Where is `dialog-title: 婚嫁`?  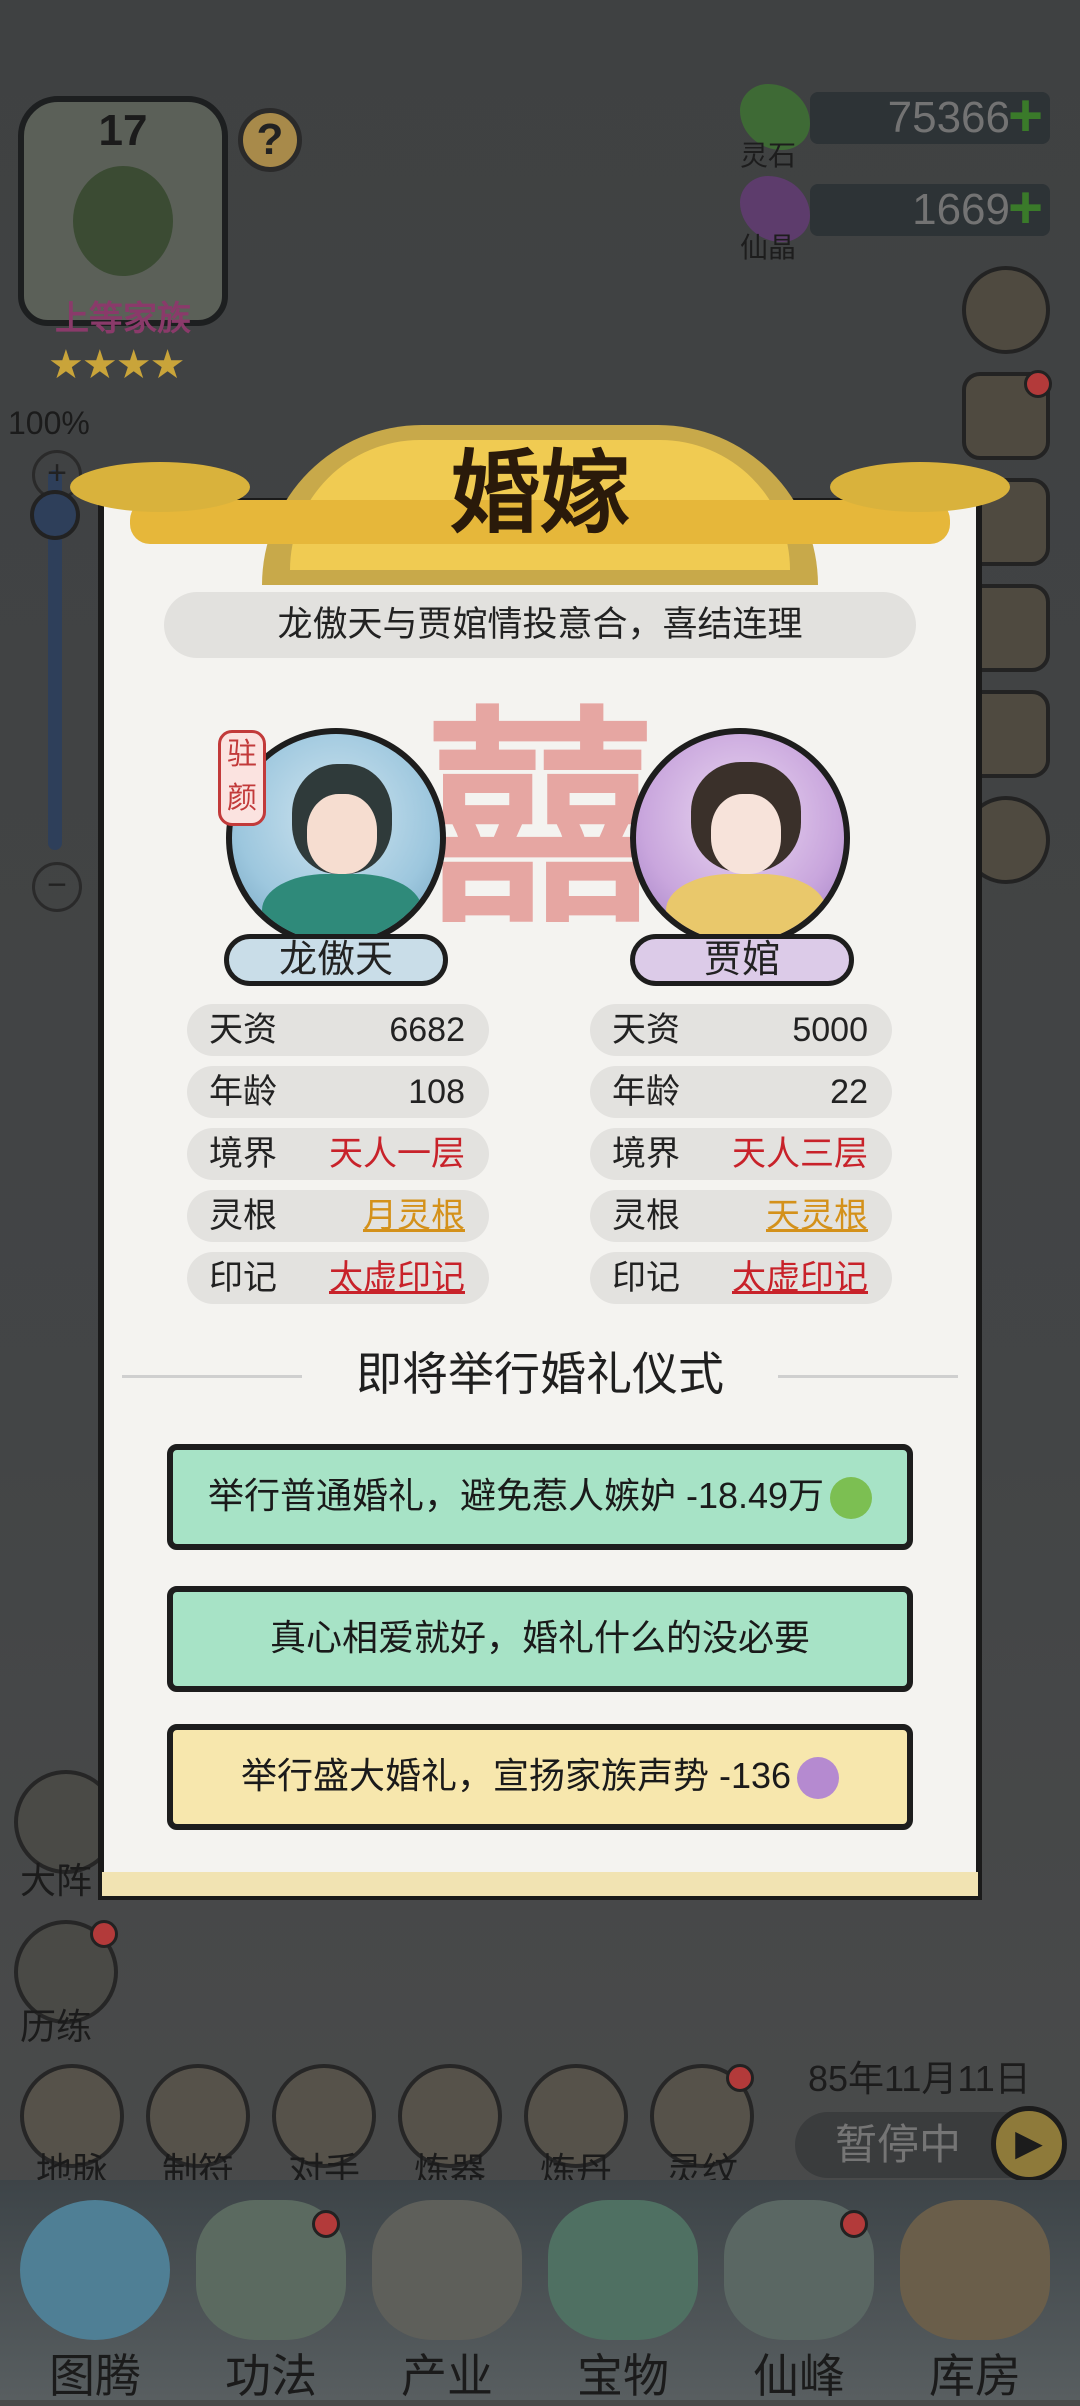
dialog-title: 婚嫁 is located at coordinates (540, 493).